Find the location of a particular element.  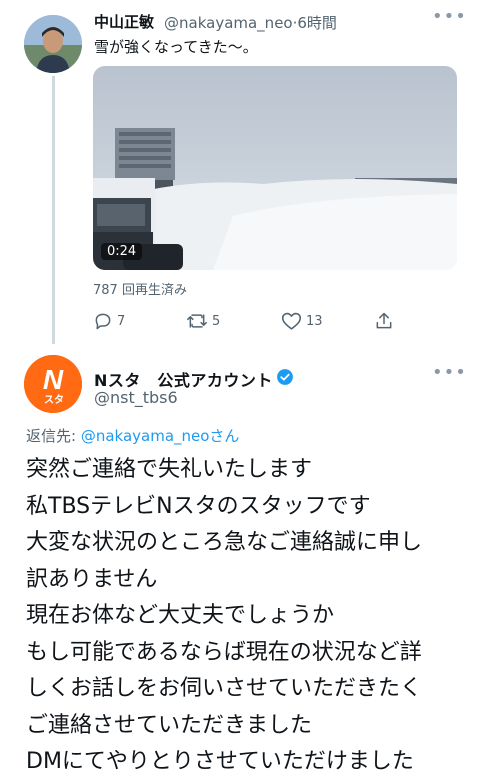

nsta-logo: N スタ is located at coordinates (53, 384).